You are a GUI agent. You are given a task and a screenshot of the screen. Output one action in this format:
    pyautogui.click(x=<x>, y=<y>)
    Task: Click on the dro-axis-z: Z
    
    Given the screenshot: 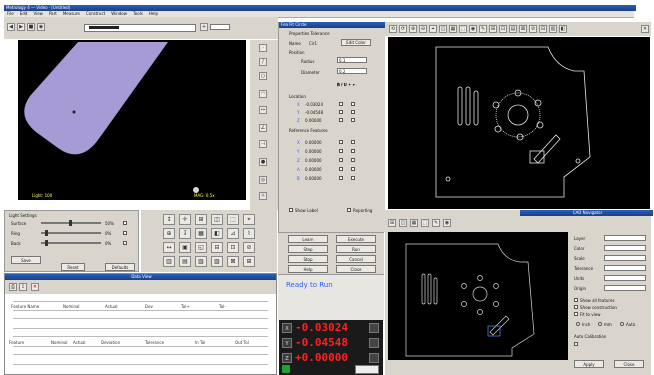 What is the action you would take?
    pyautogui.click(x=287, y=358)
    